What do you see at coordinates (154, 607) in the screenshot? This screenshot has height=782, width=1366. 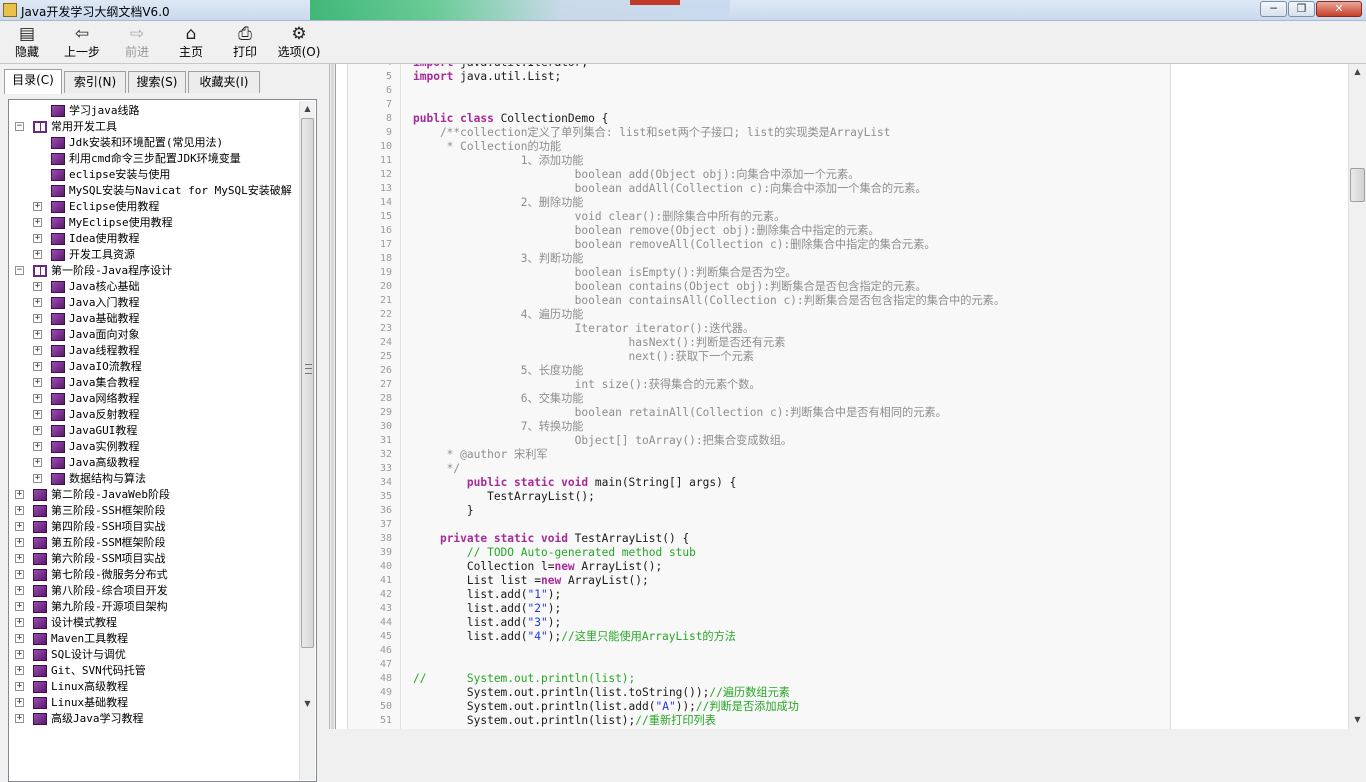 I see `tree-item: + 第九阶段-开源项目架构` at bounding box center [154, 607].